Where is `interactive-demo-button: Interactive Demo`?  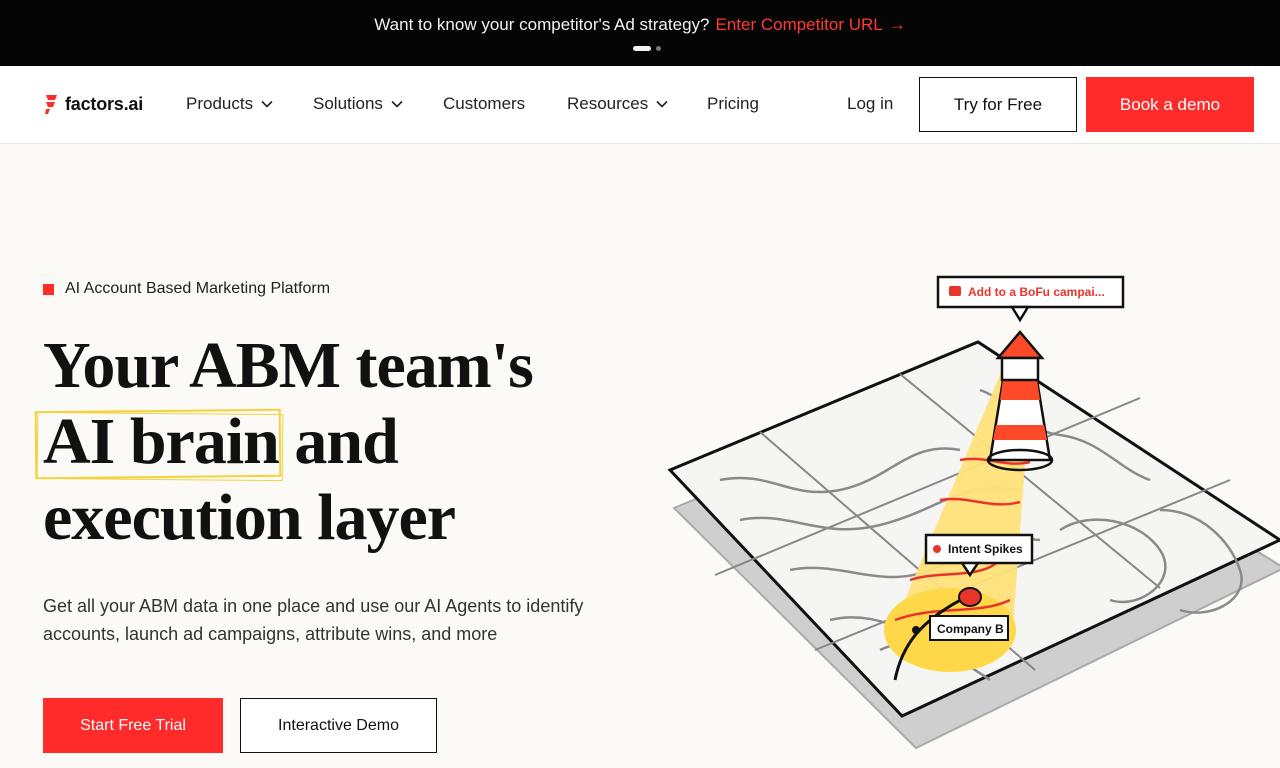 interactive-demo-button: Interactive Demo is located at coordinates (338, 725).